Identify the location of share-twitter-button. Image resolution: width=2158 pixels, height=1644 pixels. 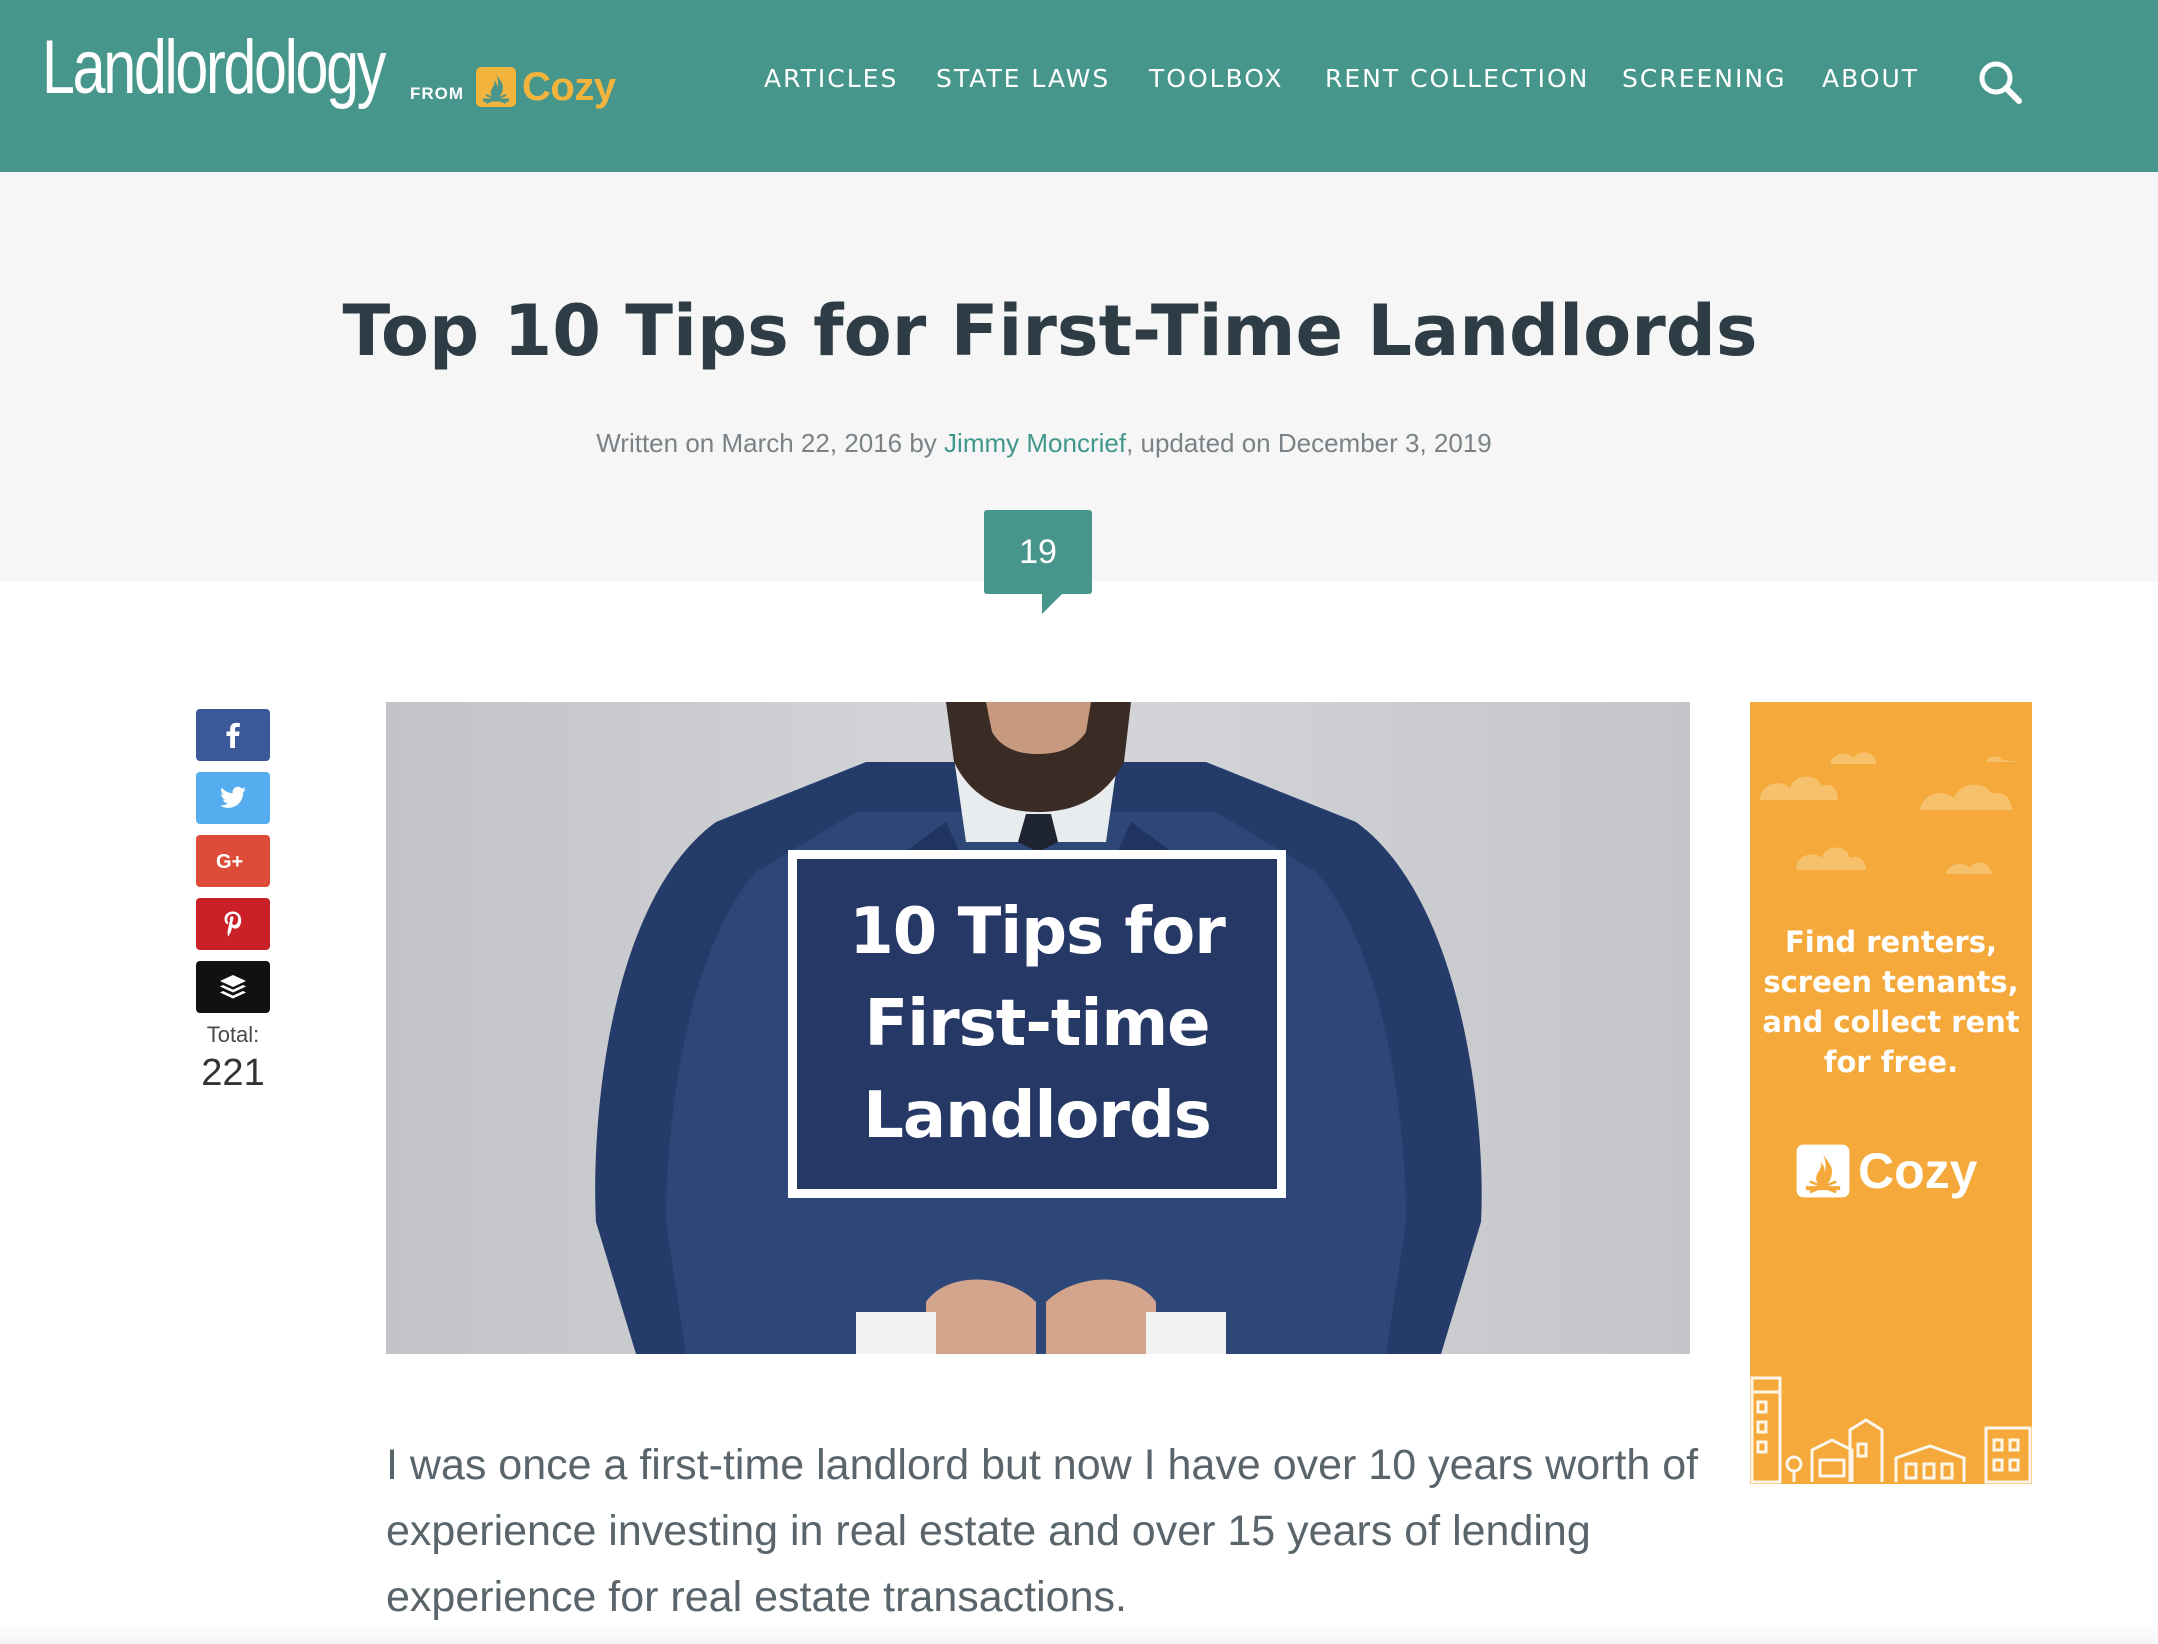
(233, 798).